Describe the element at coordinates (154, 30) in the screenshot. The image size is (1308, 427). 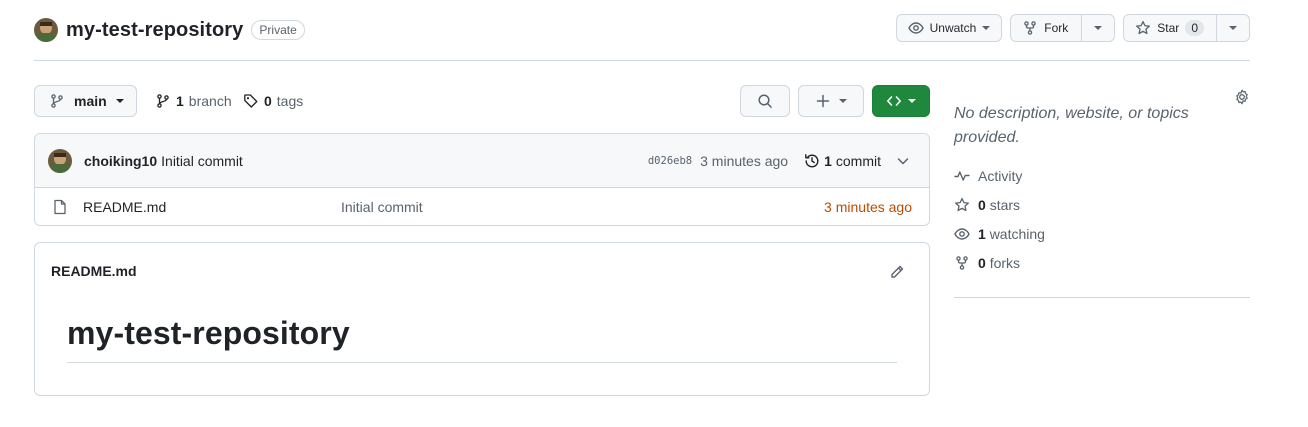
I see `repo-name: my-test-repository` at that location.